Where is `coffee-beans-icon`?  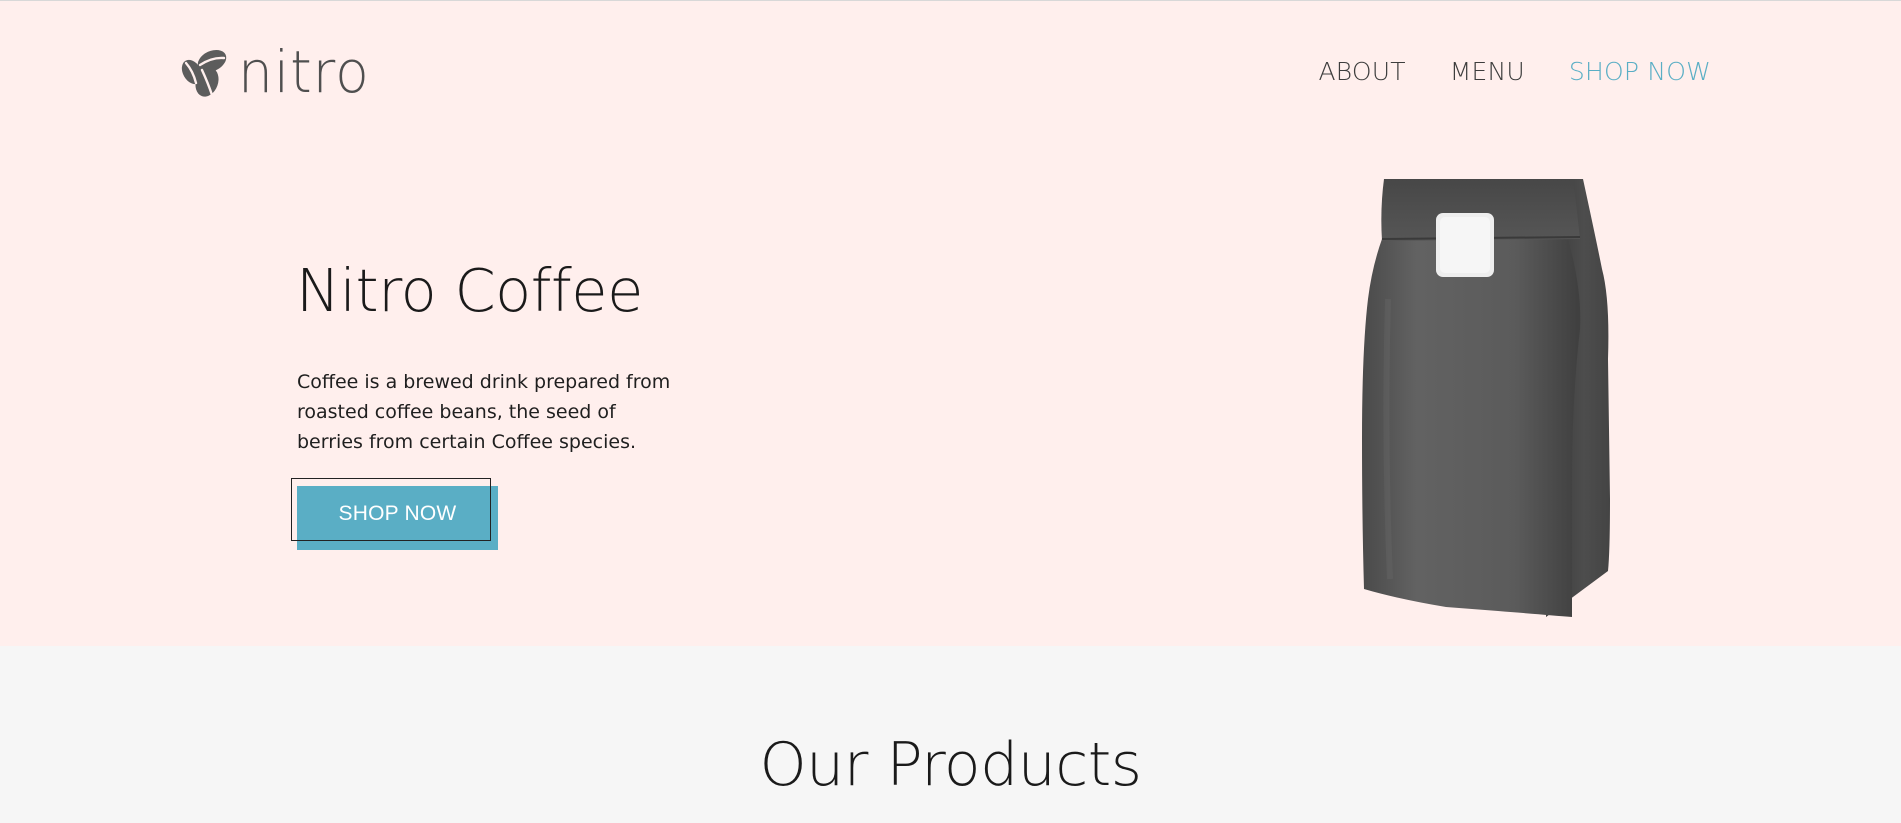
coffee-beans-icon is located at coordinates (204, 72).